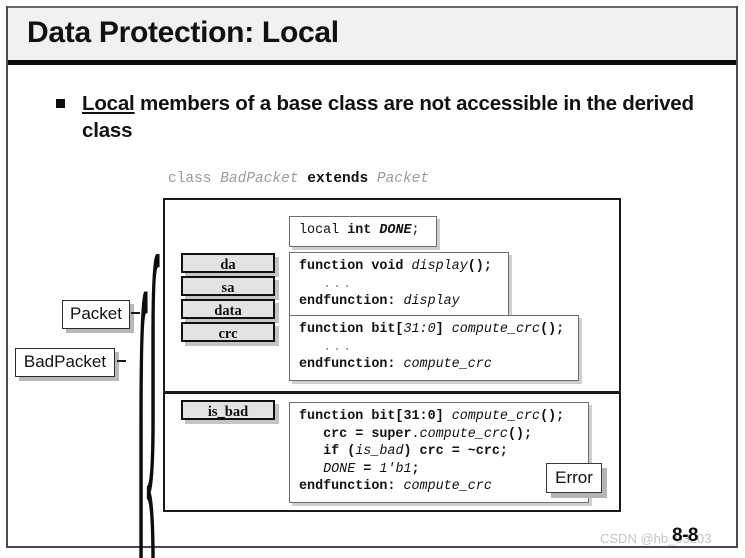 The height and width of the screenshot is (558, 745). What do you see at coordinates (121, 361) in the screenshot?
I see `badpacket-connector-tick` at bounding box center [121, 361].